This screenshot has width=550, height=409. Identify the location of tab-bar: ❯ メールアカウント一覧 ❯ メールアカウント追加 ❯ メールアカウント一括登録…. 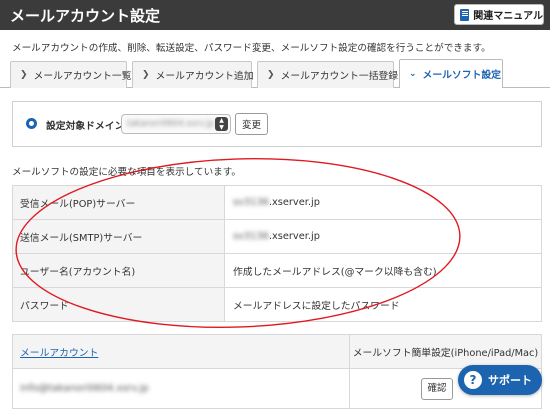
(275, 73).